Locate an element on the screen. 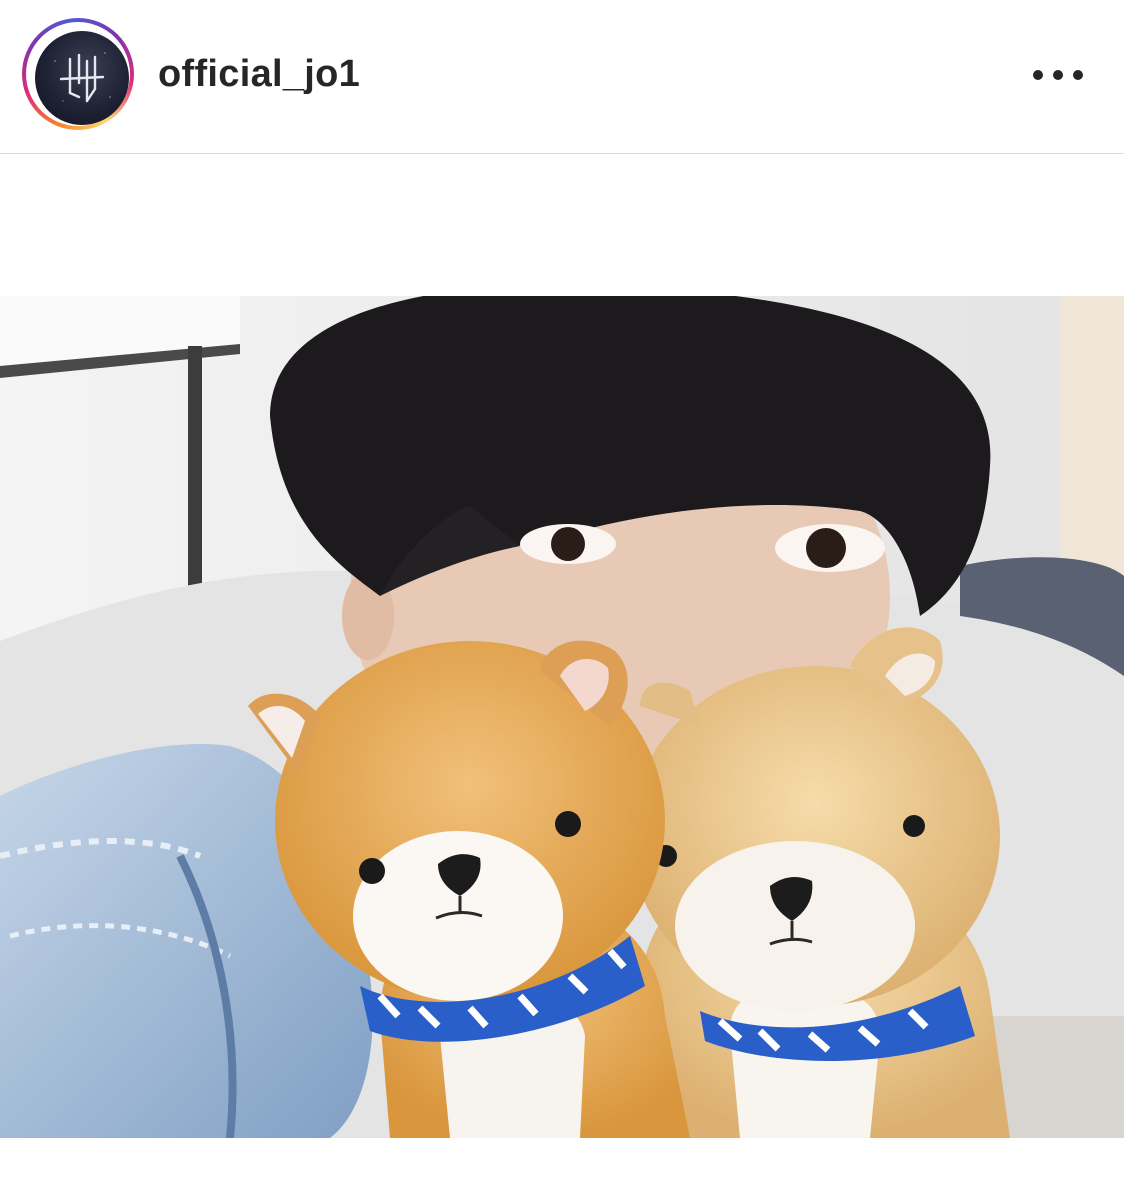 Image resolution: width=1124 pixels, height=1200 pixels. post-header: official_jo1 is located at coordinates (562, 76).